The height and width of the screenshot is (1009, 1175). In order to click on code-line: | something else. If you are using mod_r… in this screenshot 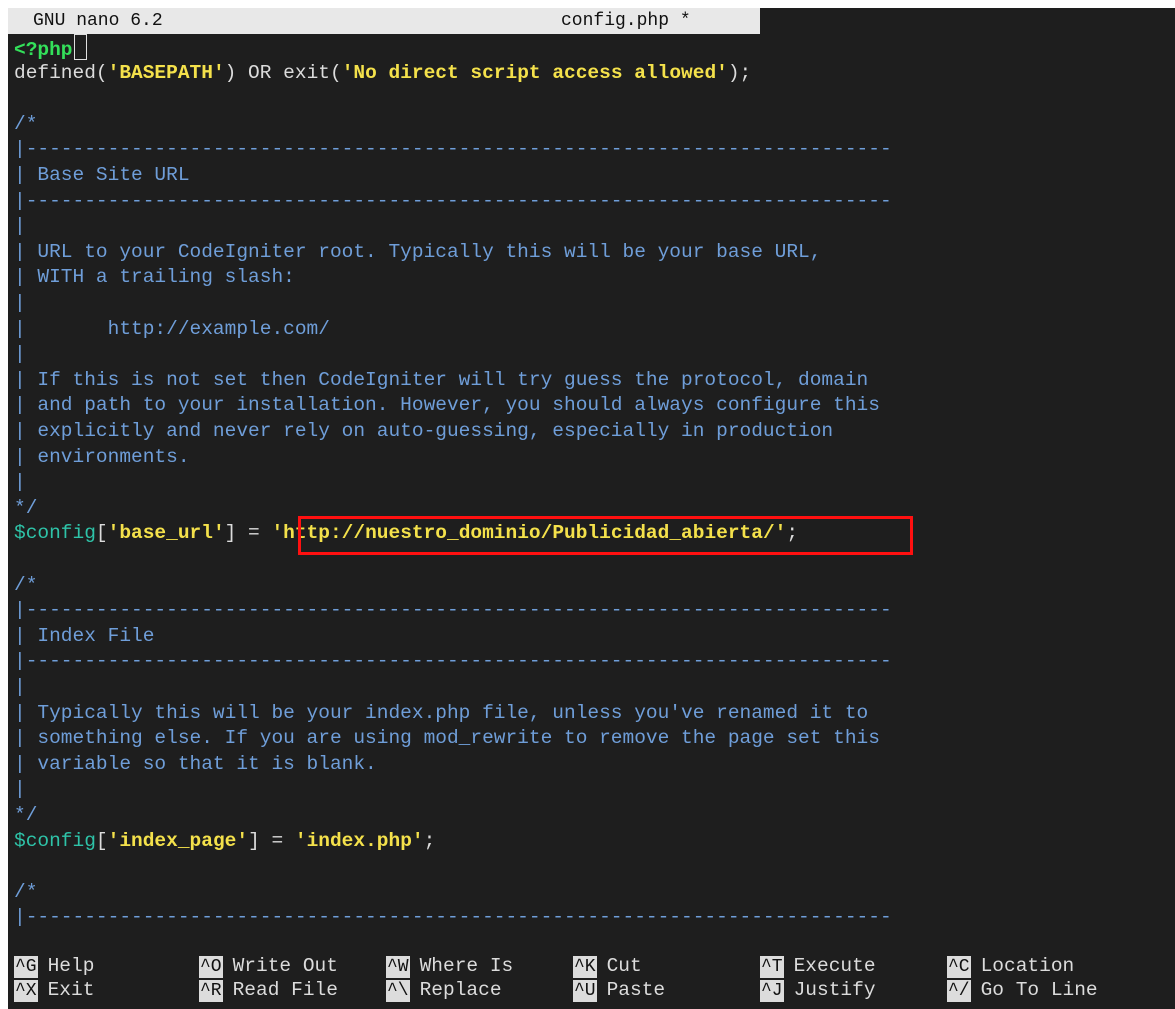, I will do `click(447, 738)`.